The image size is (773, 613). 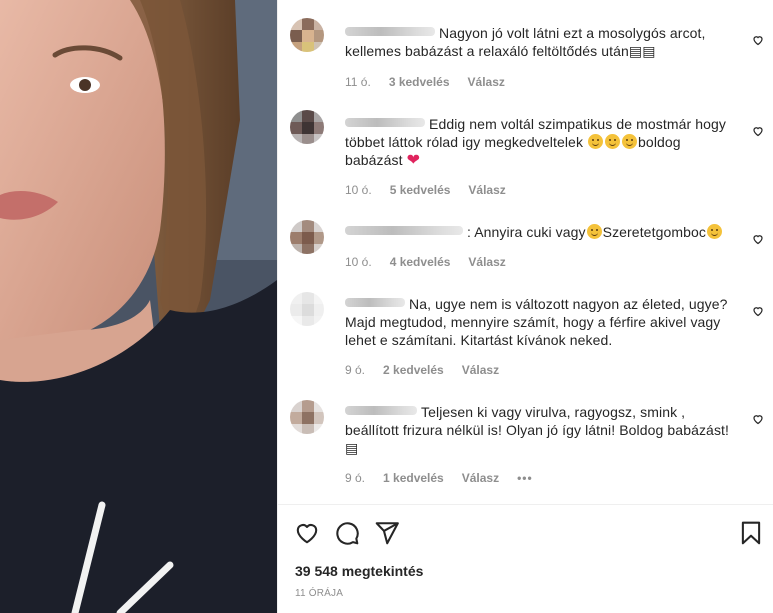 What do you see at coordinates (529, 533) in the screenshot?
I see `action-bar` at bounding box center [529, 533].